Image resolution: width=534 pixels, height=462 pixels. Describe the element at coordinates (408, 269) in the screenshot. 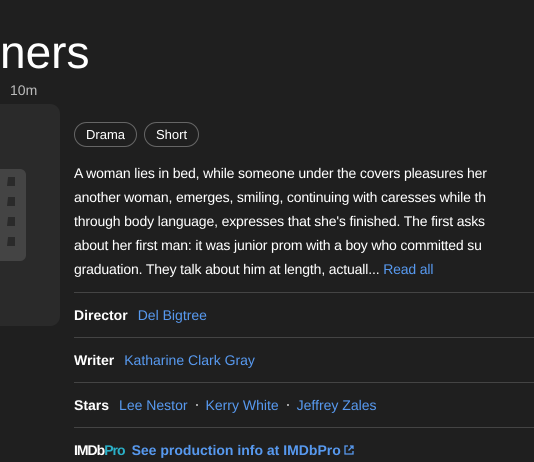

I see `read-all-link: Read all` at that location.